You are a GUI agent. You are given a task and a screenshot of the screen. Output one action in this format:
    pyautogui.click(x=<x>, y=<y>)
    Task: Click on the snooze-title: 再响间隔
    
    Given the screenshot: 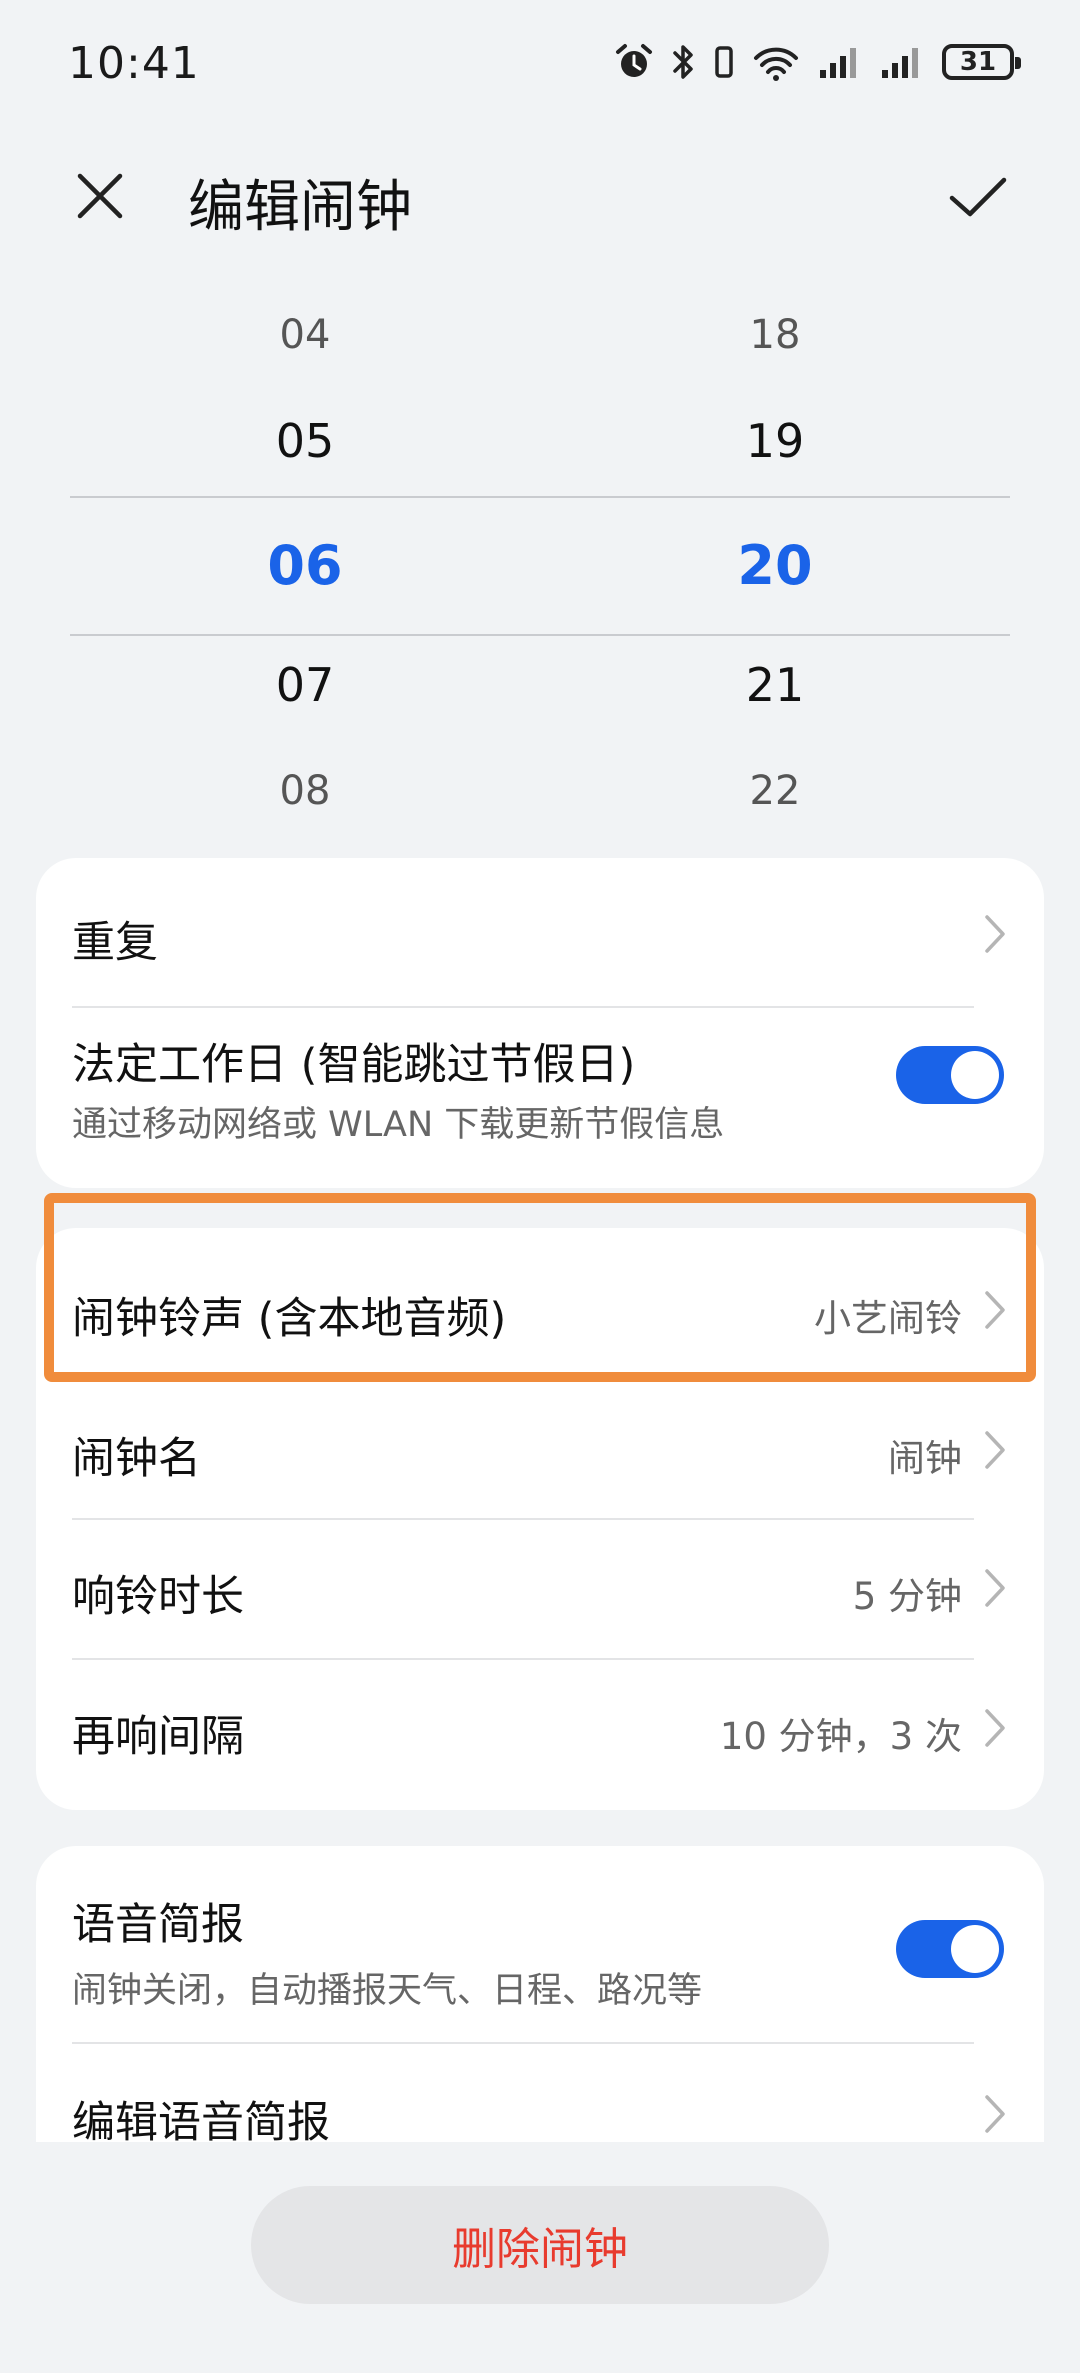 What is the action you would take?
    pyautogui.click(x=158, y=1737)
    